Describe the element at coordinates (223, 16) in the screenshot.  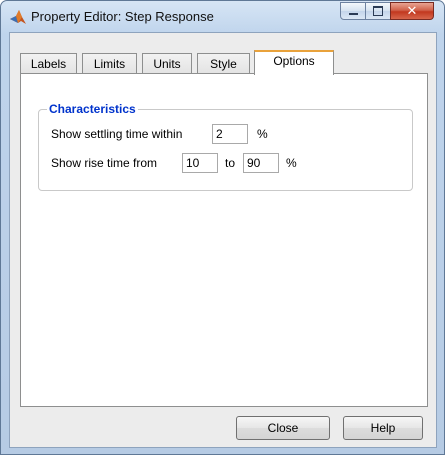
I see `title-bar: Property Editor: Step Response ✕` at that location.